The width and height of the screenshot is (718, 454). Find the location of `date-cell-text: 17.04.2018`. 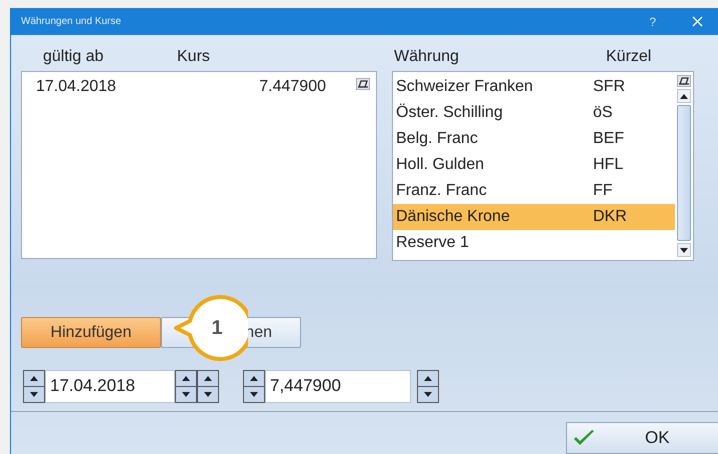

date-cell-text: 17.04.2018 is located at coordinates (76, 87).